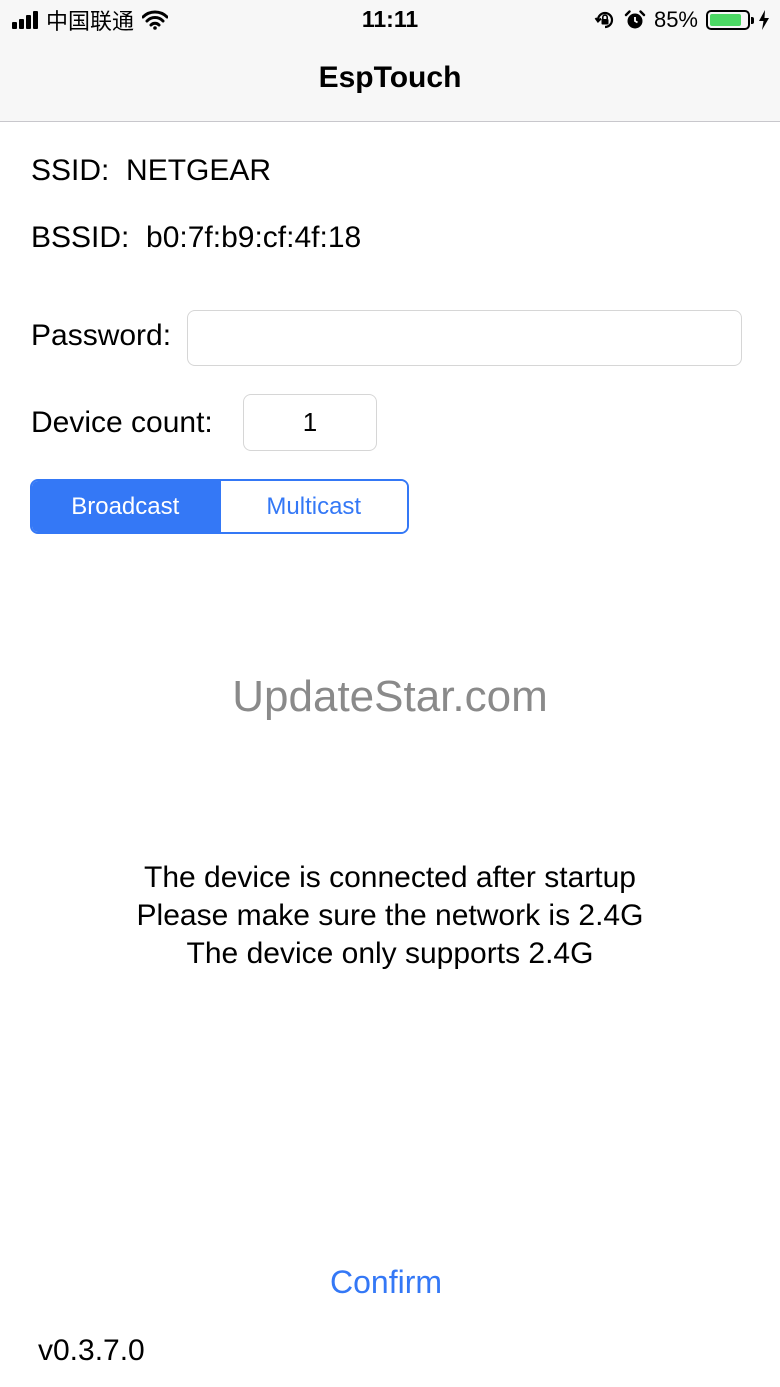  What do you see at coordinates (604, 20) in the screenshot?
I see `rotation-lock-icon` at bounding box center [604, 20].